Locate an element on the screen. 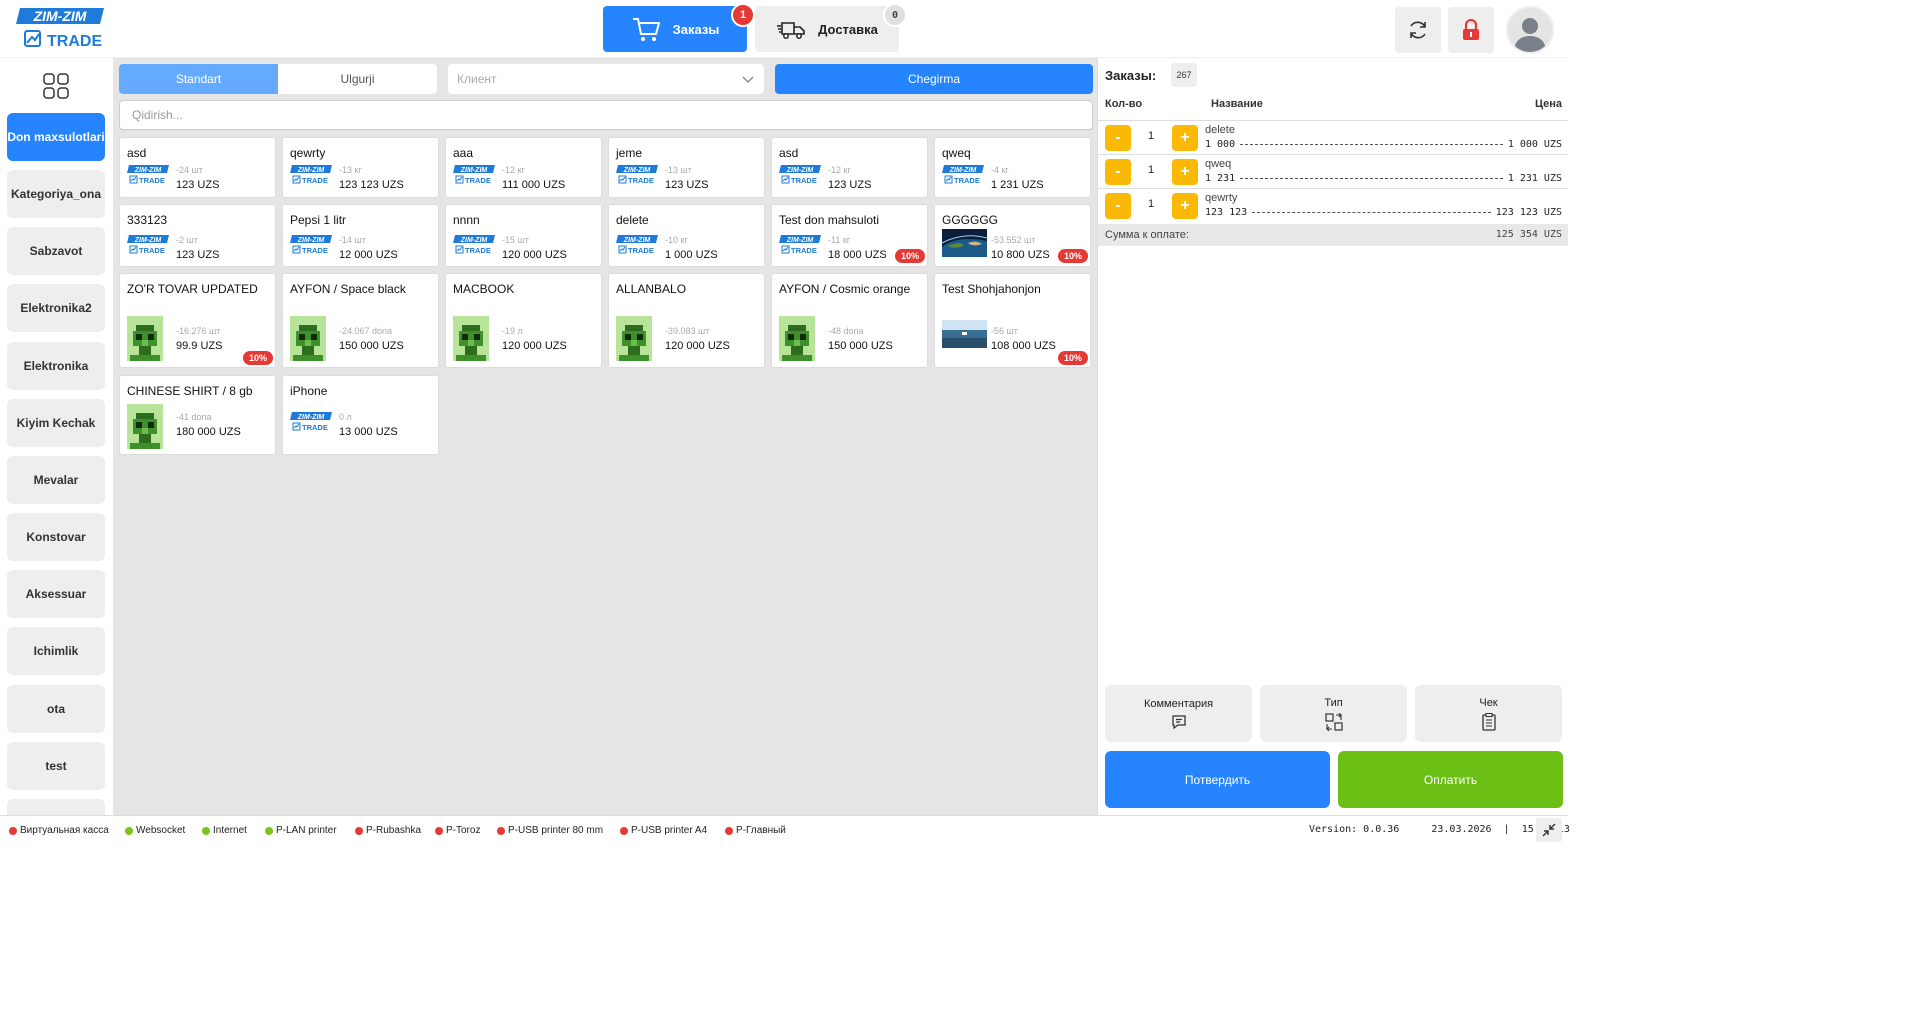  order-item-prices: 123 123 123 123 UZS is located at coordinates (1383, 212).